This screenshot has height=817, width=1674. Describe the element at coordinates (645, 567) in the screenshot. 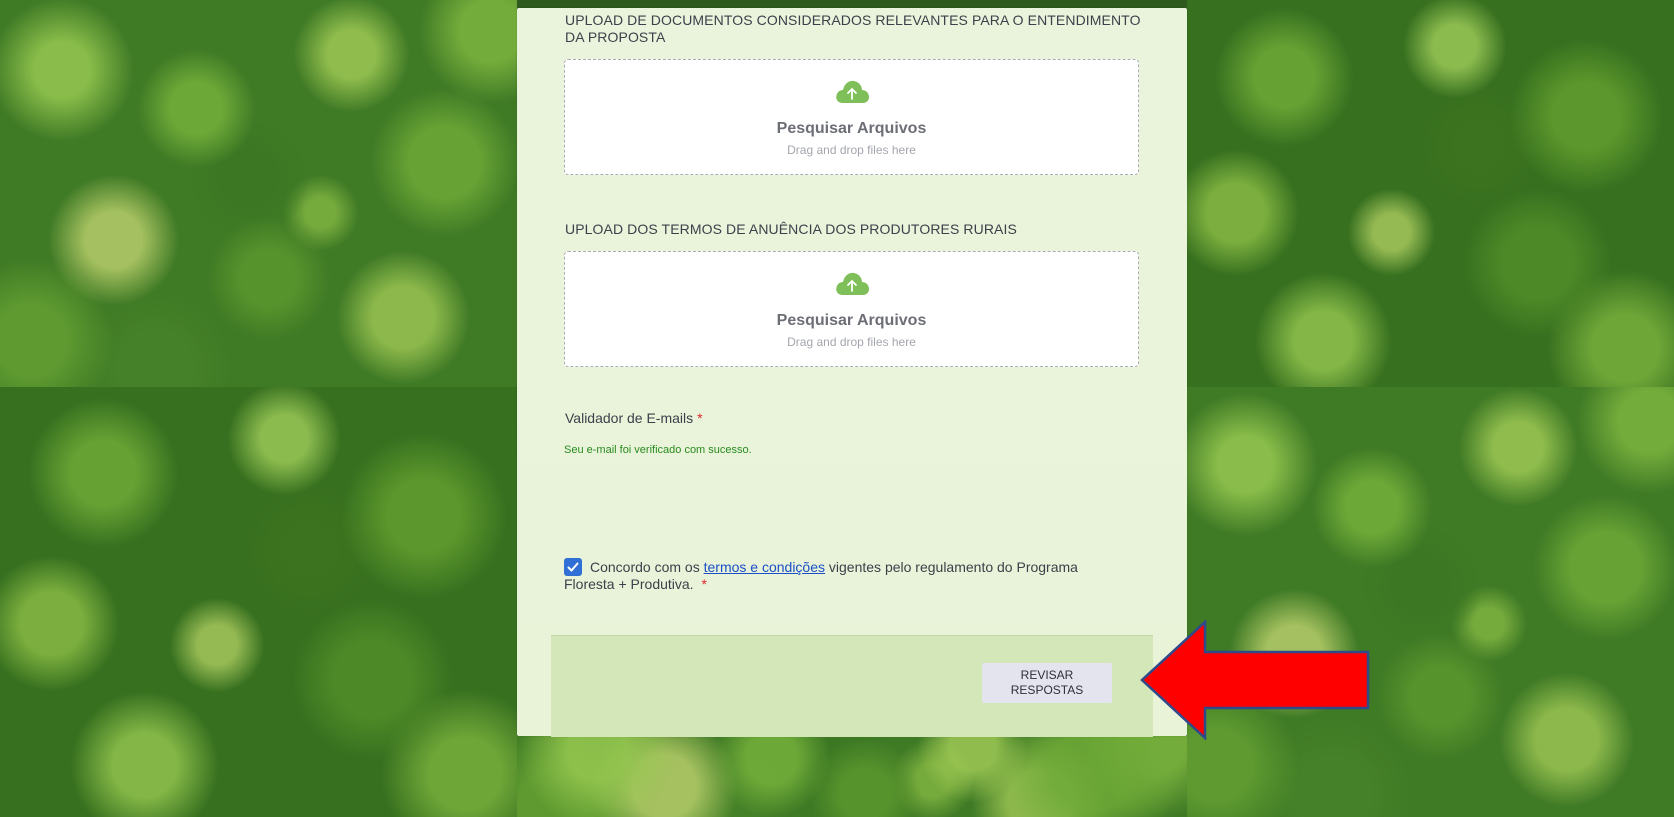

I see `terms-text-before: Concordo com os` at that location.